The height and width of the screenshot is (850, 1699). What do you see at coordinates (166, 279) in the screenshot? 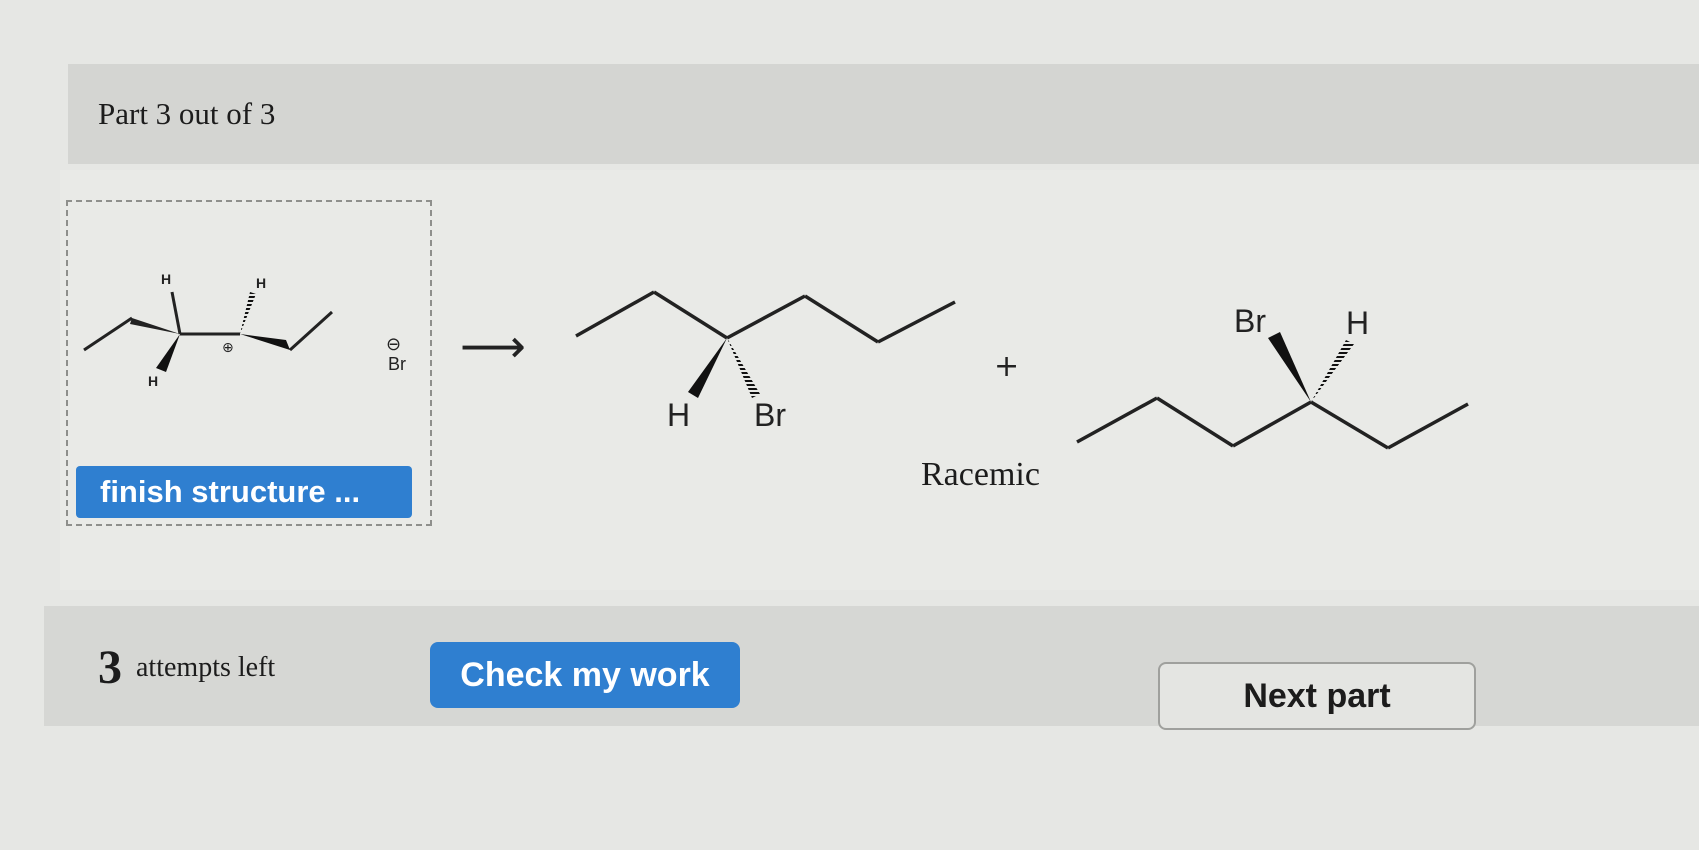
I see `reactant-h-top-left: H` at bounding box center [166, 279].